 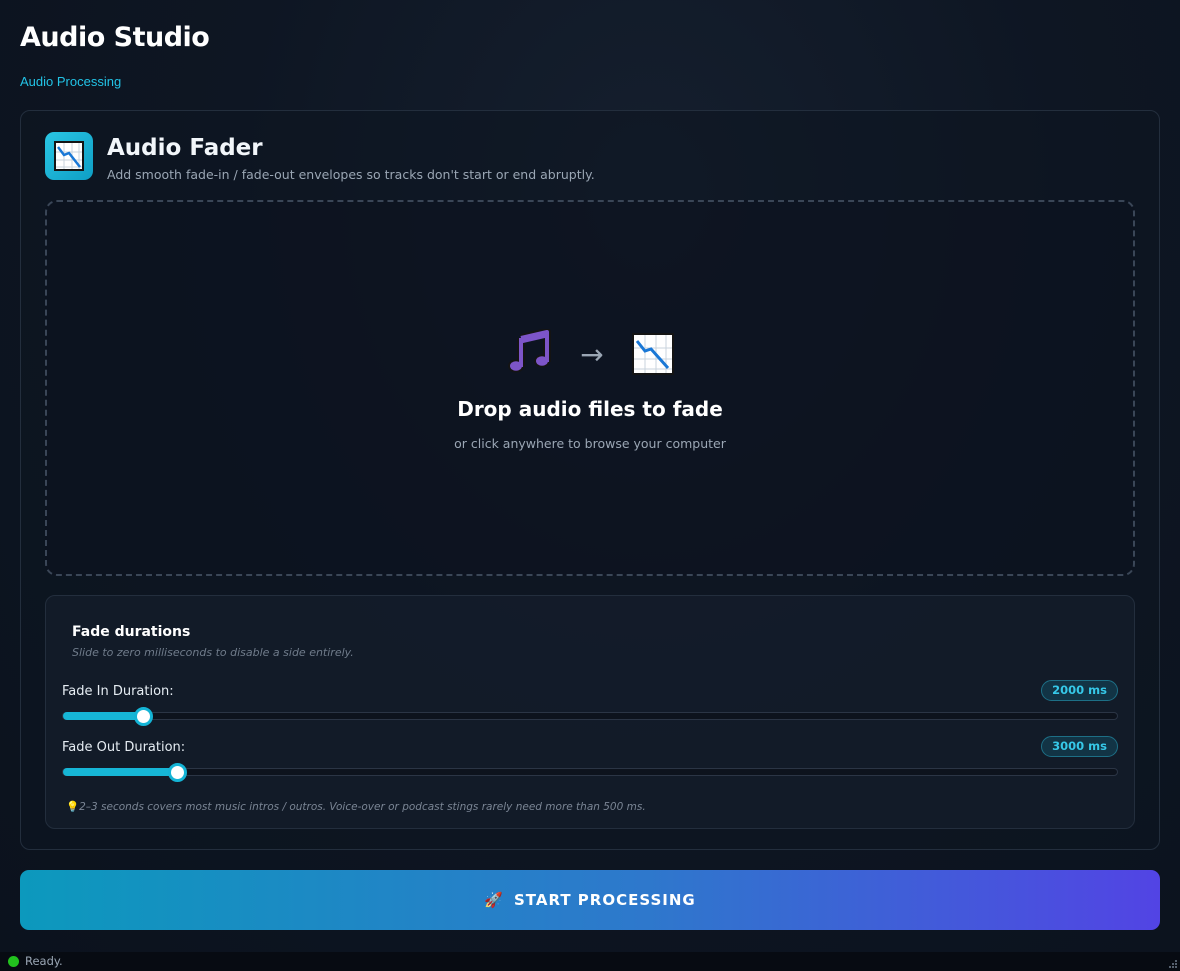 I want to click on fade-in-slider, so click(x=590, y=716).